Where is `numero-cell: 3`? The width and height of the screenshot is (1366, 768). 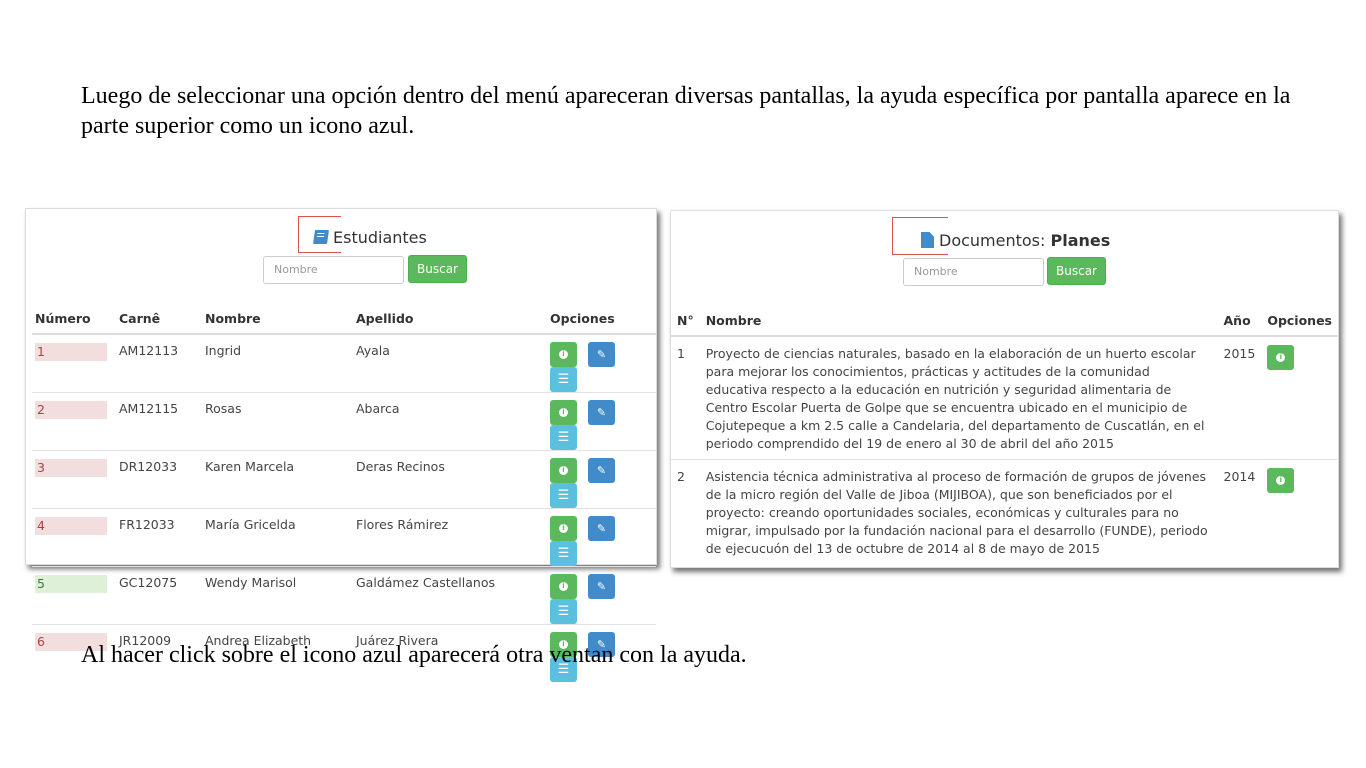 numero-cell: 3 is located at coordinates (74, 479).